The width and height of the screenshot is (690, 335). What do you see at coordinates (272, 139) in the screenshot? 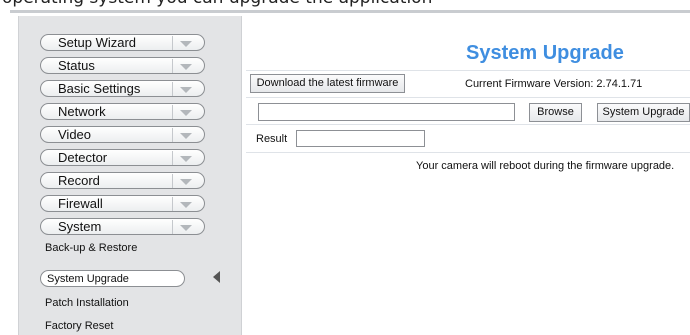
I see `result-label: Result` at bounding box center [272, 139].